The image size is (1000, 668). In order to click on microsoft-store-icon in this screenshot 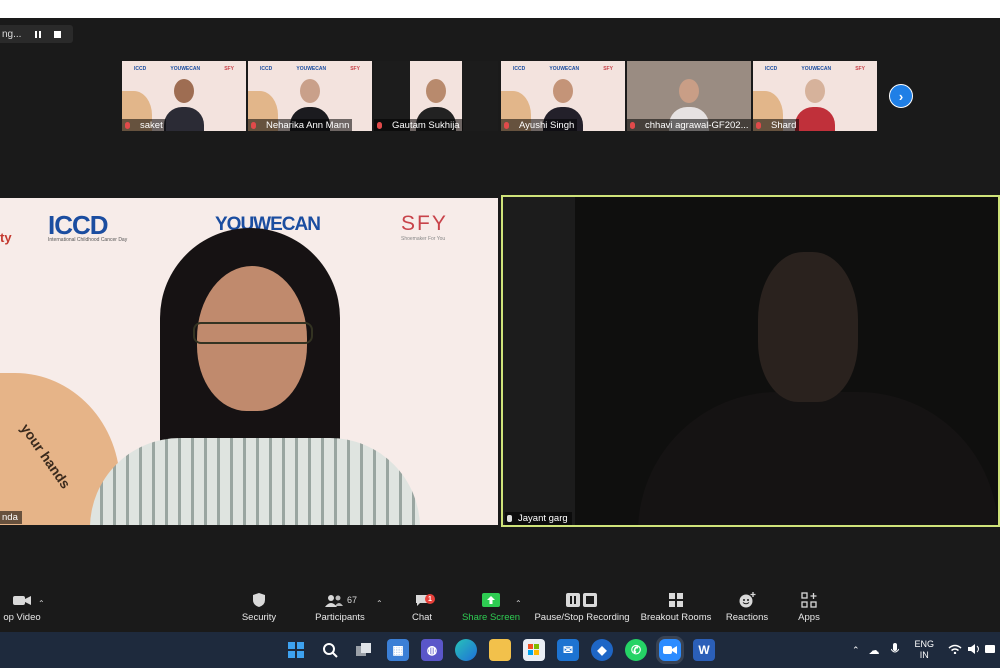, I will do `click(534, 650)`.